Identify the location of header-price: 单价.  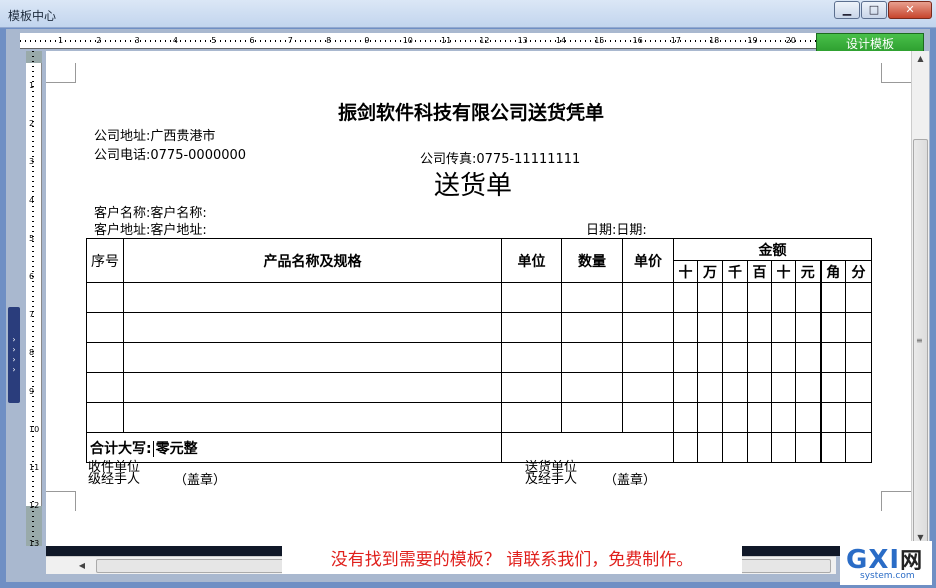
(648, 260).